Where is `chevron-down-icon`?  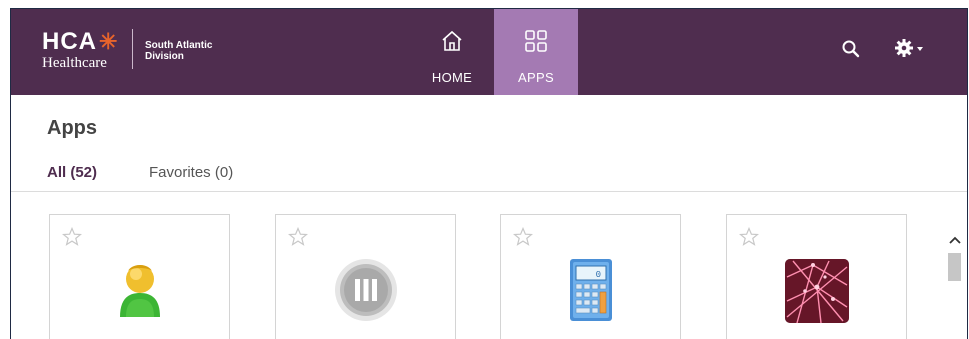
chevron-down-icon is located at coordinates (920, 49).